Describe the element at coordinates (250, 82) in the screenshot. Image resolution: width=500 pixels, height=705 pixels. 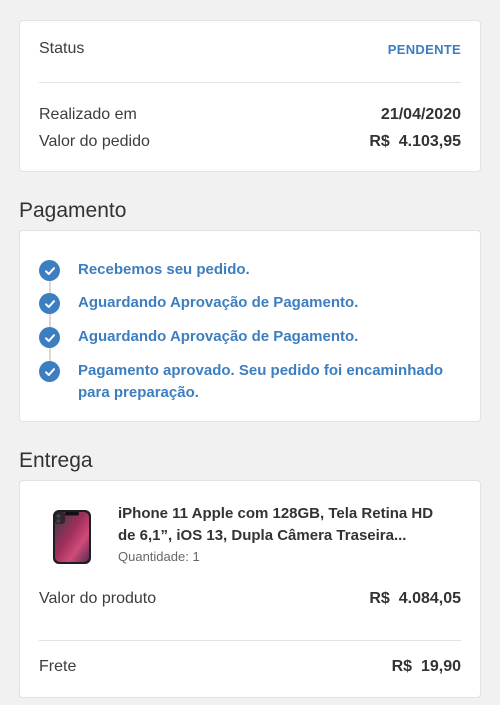
I see `summary-divider` at that location.